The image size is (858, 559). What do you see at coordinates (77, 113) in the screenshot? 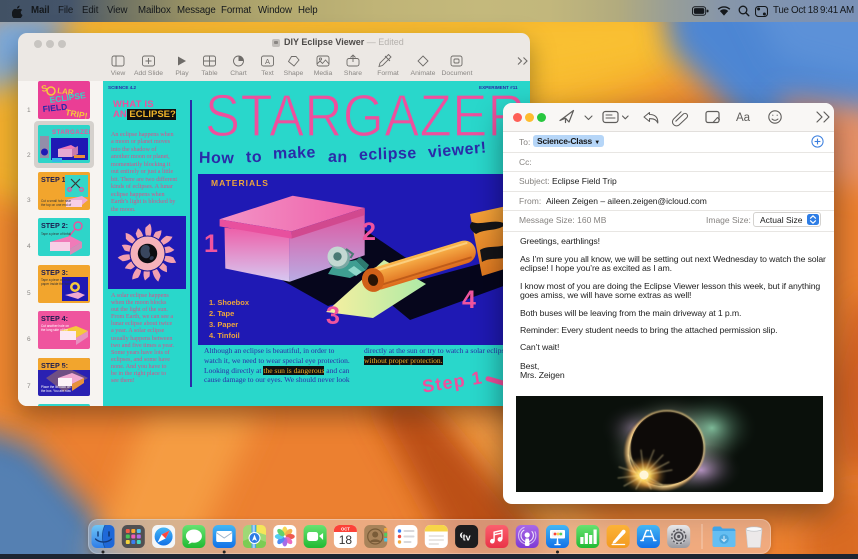
I see `svg-text: TRIP!` at bounding box center [77, 113].